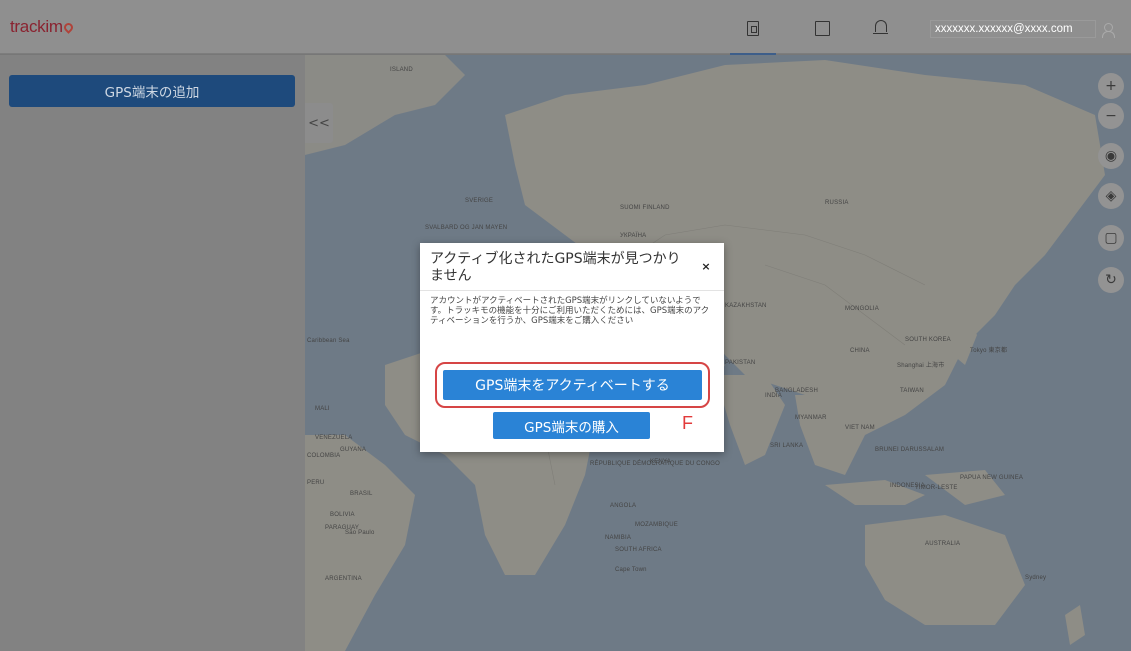 This screenshot has height=651, width=1131. Describe the element at coordinates (334, 438) in the screenshot. I see `map-label-venezuela: VENEZUELA` at that location.